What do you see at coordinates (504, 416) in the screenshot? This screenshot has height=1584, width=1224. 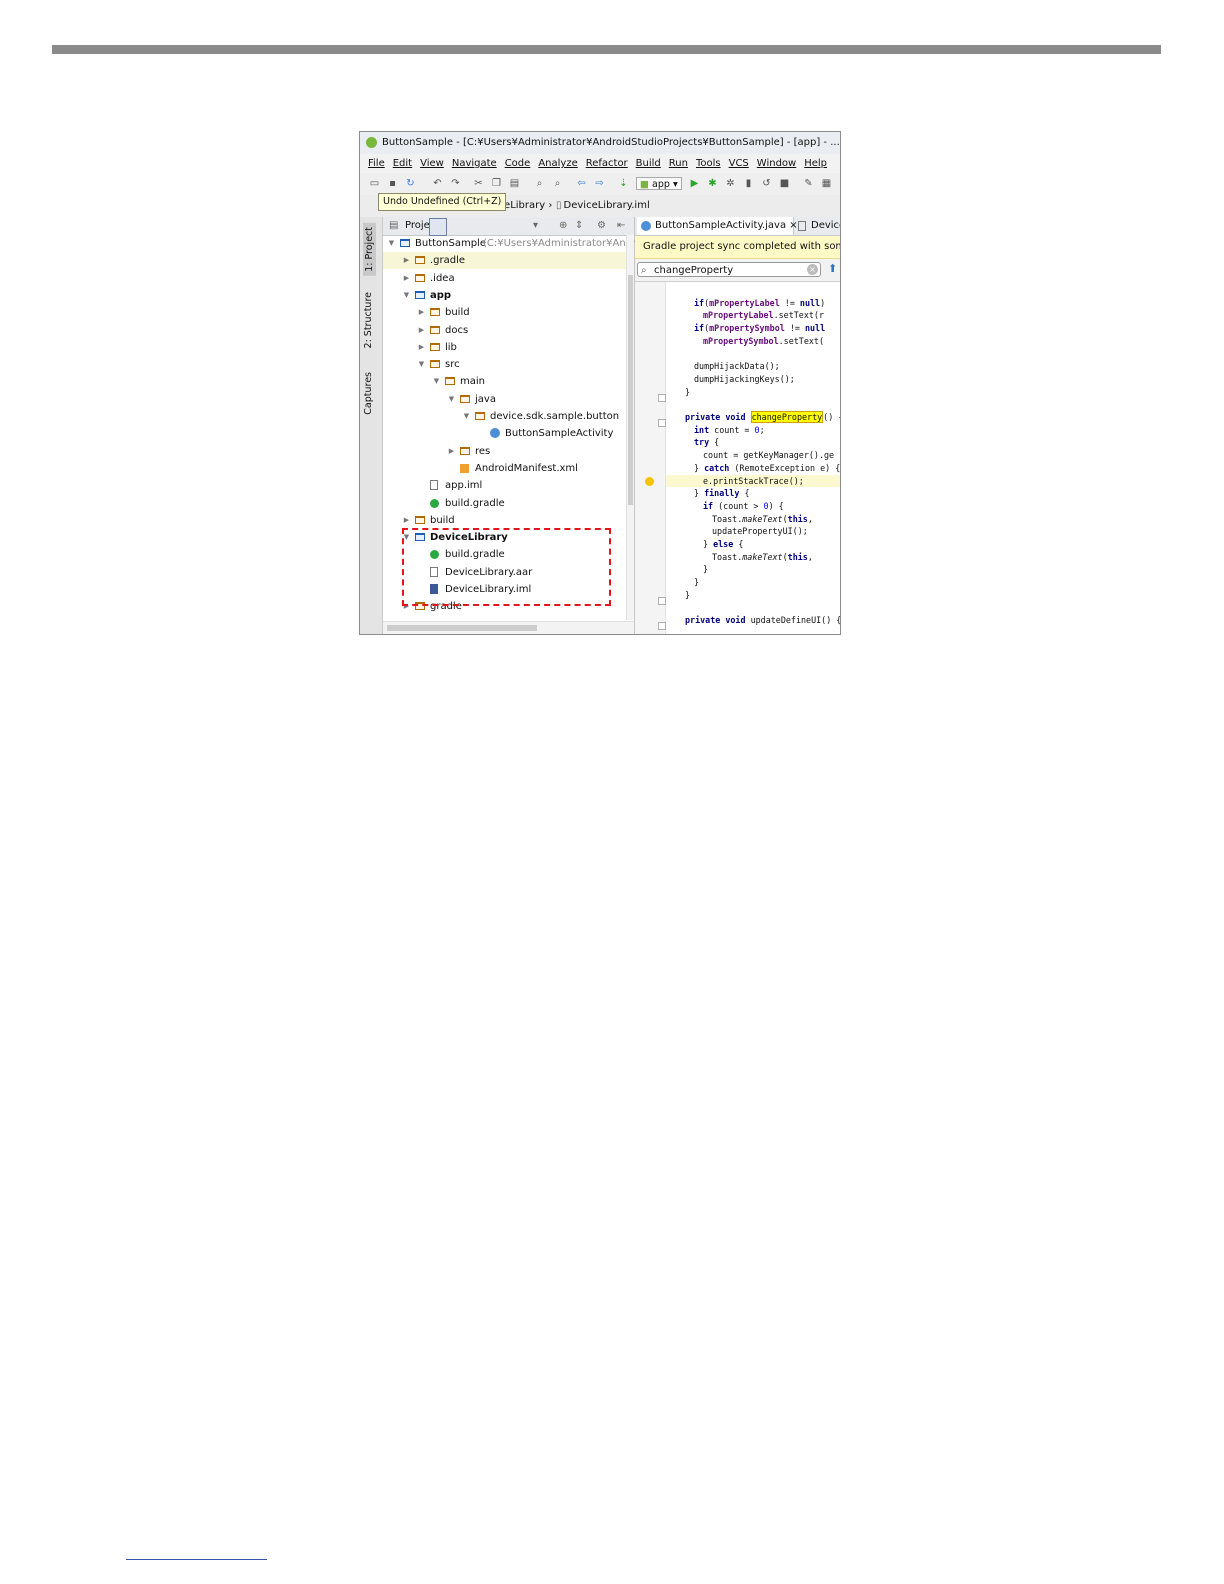 I see `tree-item: ▼ device.sdk.sample.button` at bounding box center [504, 416].